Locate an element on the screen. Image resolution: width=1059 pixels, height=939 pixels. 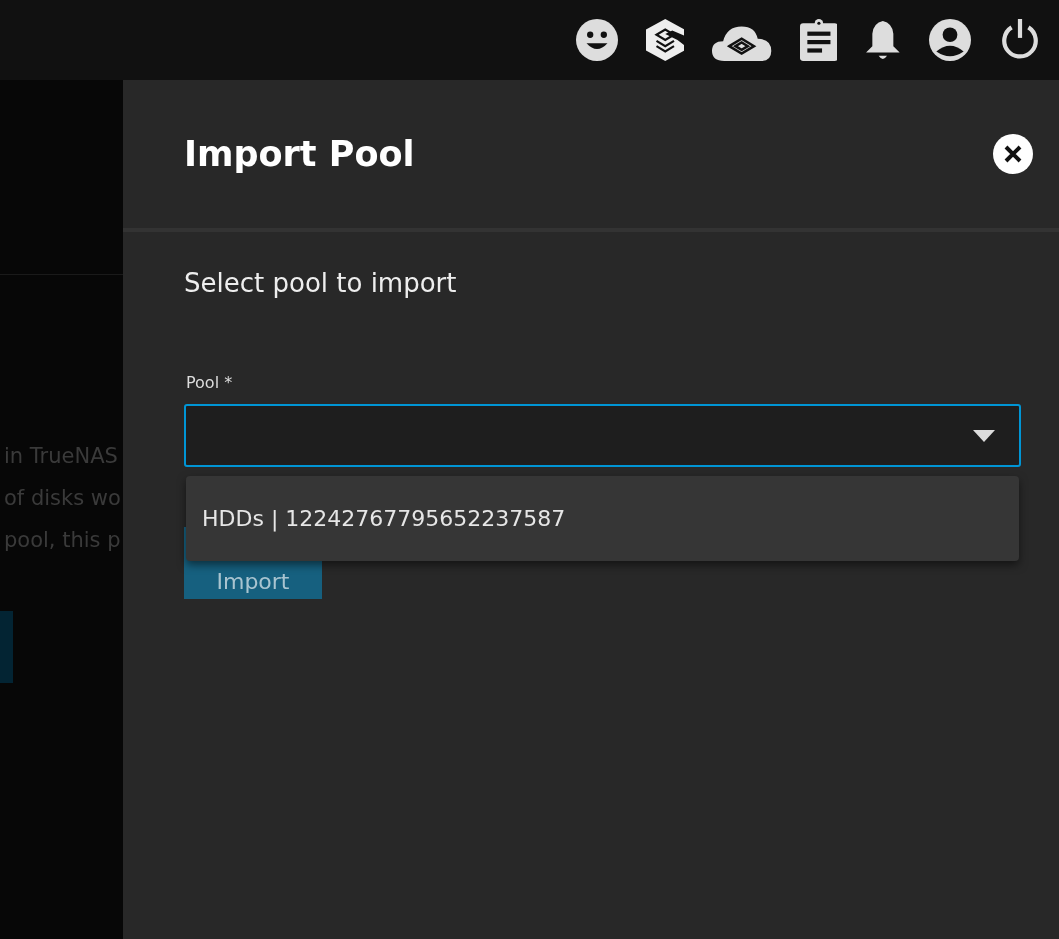
power-icon is located at coordinates (1020, 40).